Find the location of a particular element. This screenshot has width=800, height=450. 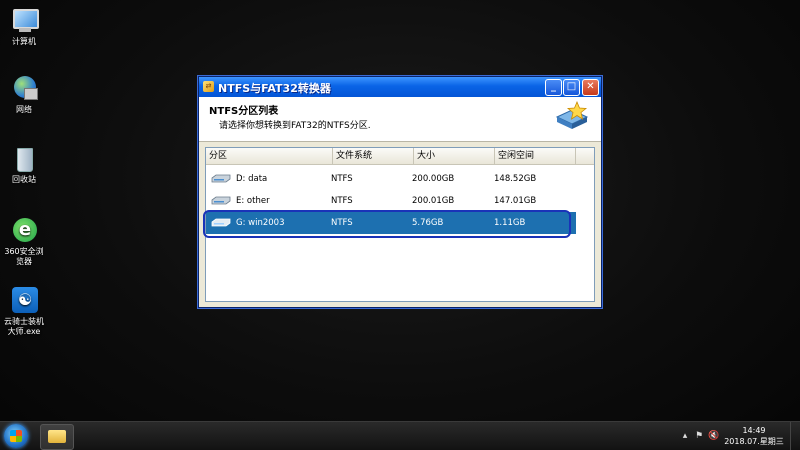

app-icon: ⇄ is located at coordinates (208, 86).